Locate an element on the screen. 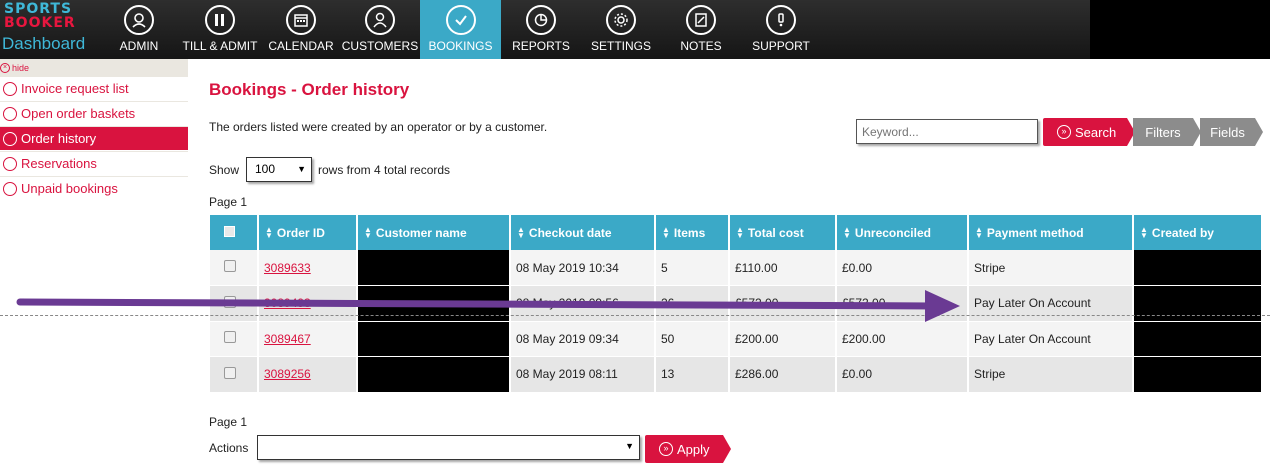 This screenshot has height=465, width=1270. column-header-checkout-date: ▲ ▼ Checkout date is located at coordinates (583, 232).